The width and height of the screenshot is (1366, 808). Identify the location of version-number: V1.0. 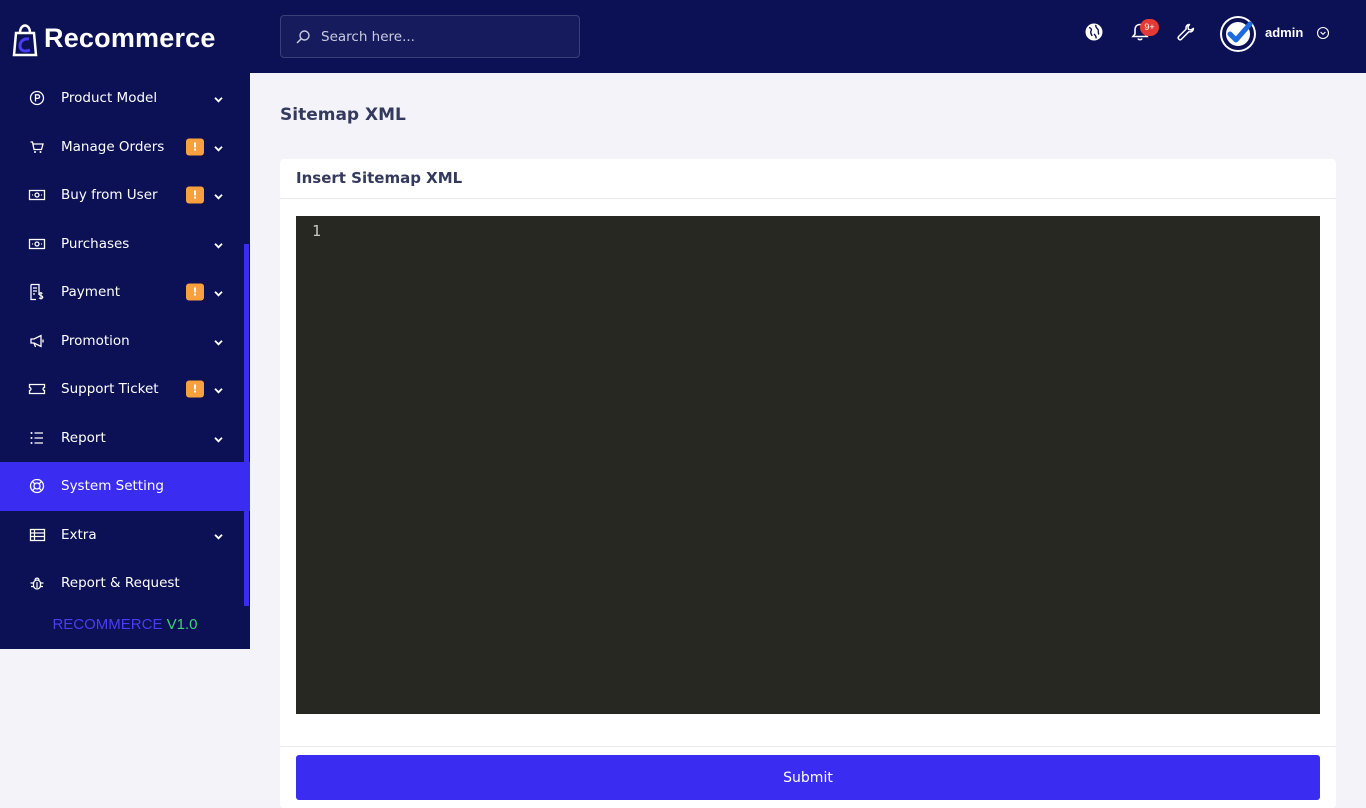
(182, 624).